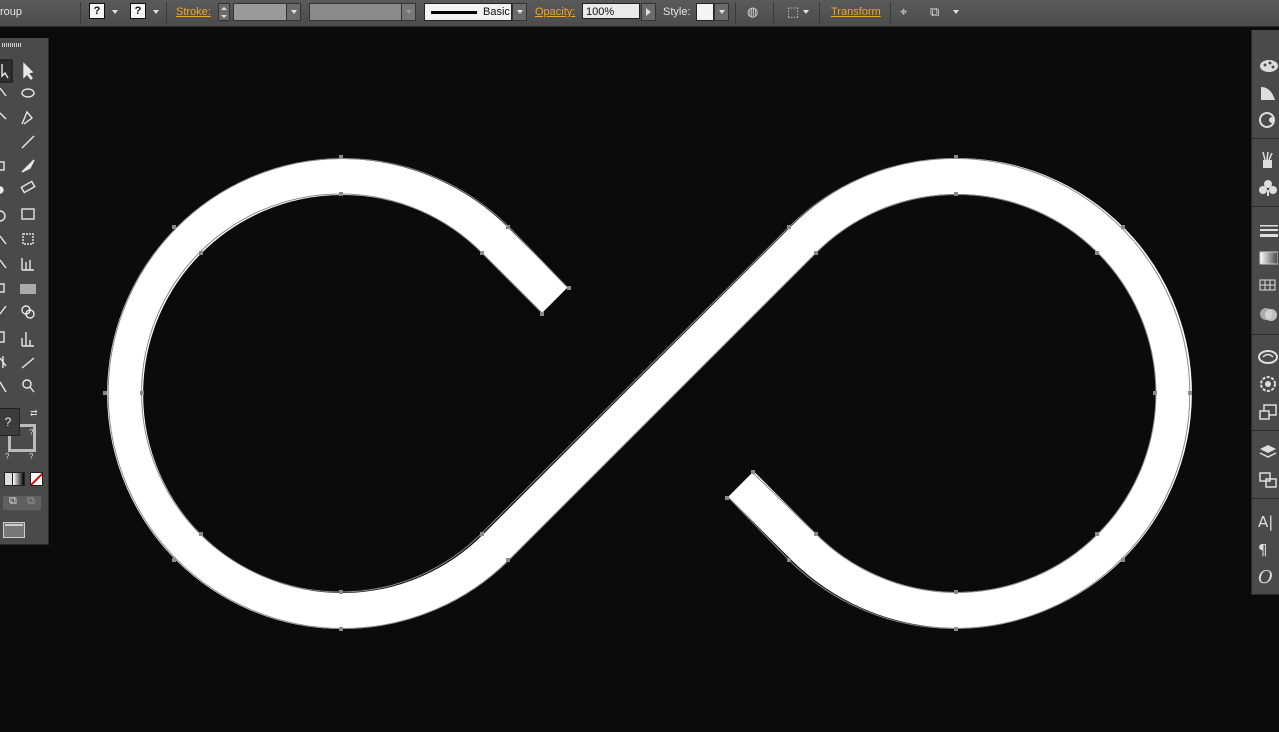  I want to click on graph-tool-icon-a, so click(27, 264).